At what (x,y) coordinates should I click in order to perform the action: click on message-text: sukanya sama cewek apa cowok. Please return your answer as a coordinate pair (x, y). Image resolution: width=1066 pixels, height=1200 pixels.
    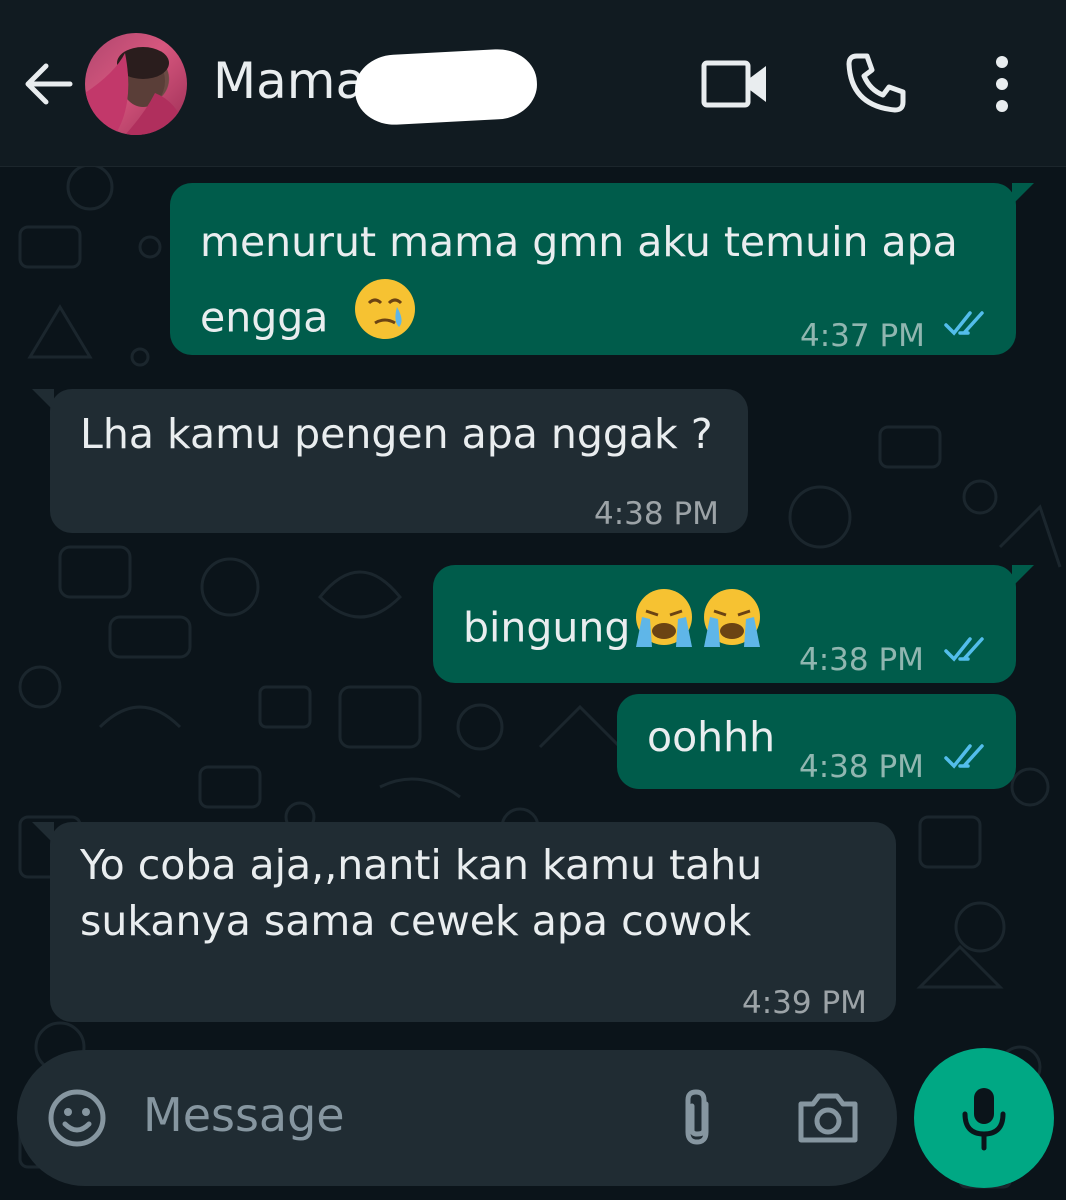
    Looking at the image, I should click on (416, 921).